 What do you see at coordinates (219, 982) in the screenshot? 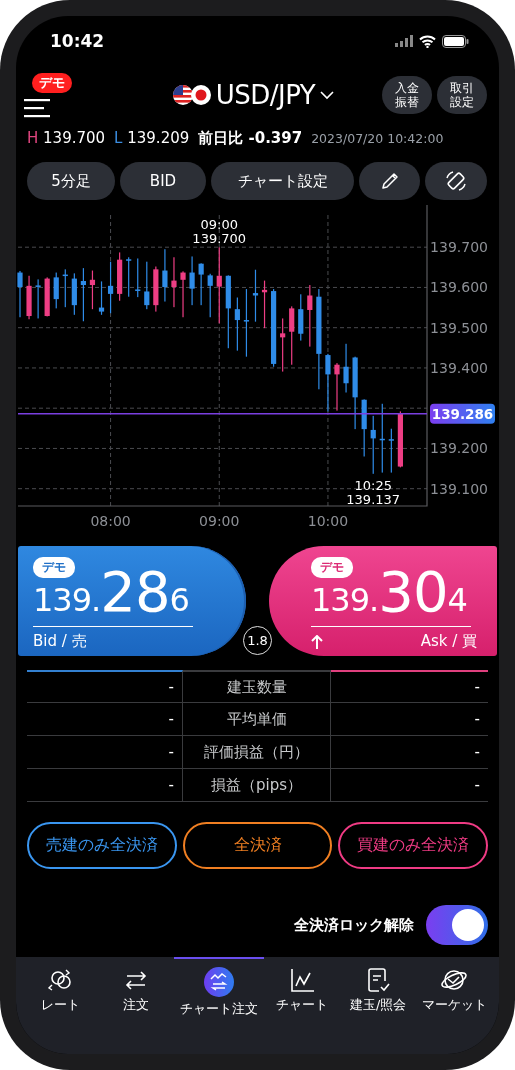
I see `chart-arrows-icon` at bounding box center [219, 982].